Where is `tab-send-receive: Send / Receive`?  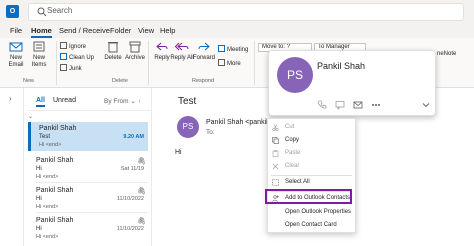 tab-send-receive: Send / Receive is located at coordinates (84, 30).